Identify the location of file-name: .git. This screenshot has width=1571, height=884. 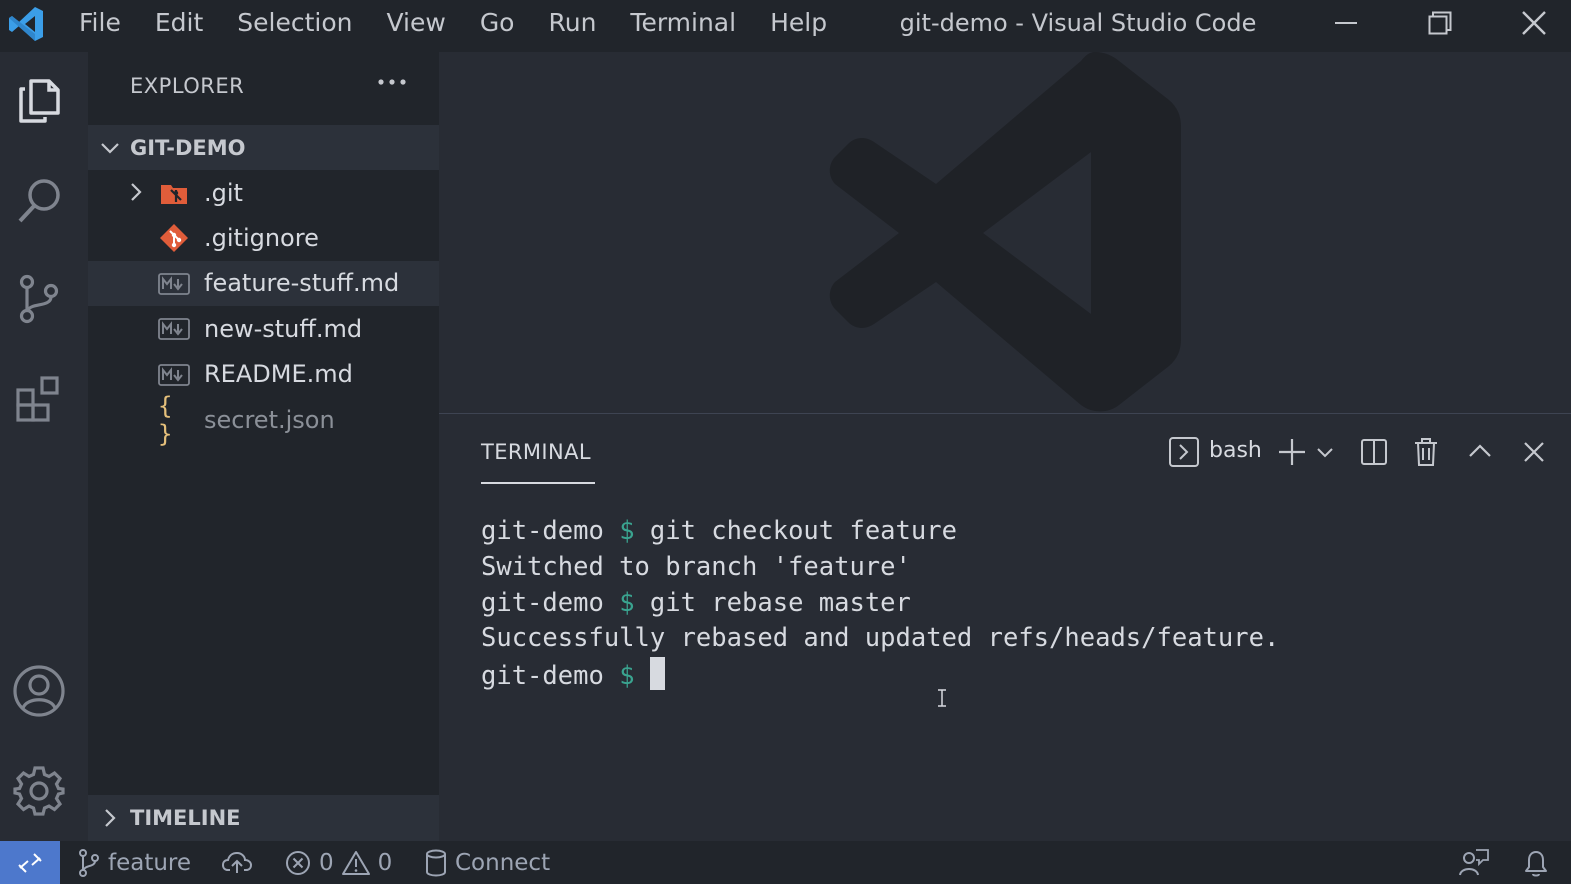
(223, 192).